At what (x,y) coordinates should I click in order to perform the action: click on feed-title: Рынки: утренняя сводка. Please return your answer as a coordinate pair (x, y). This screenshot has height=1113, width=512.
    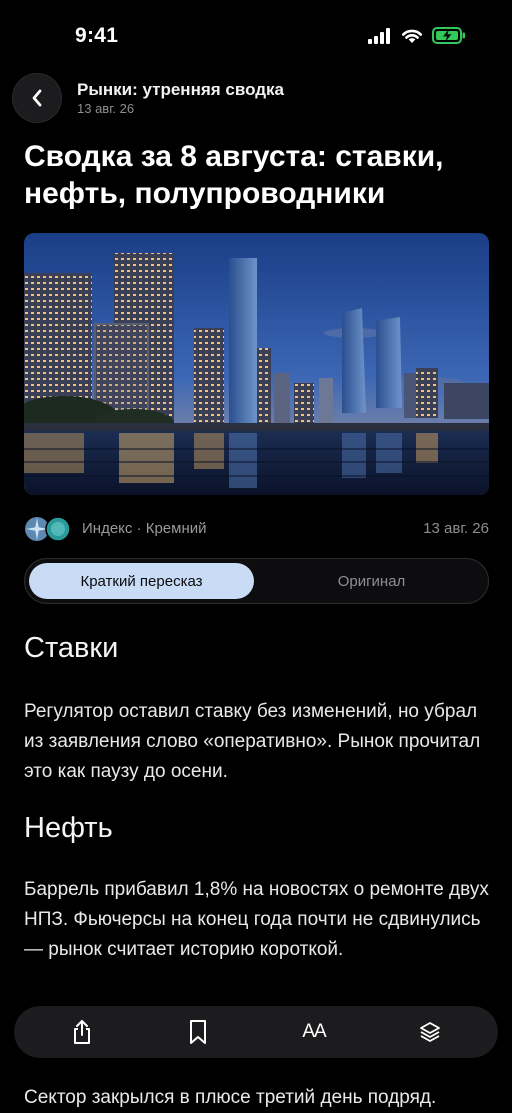
    Looking at the image, I should click on (180, 89).